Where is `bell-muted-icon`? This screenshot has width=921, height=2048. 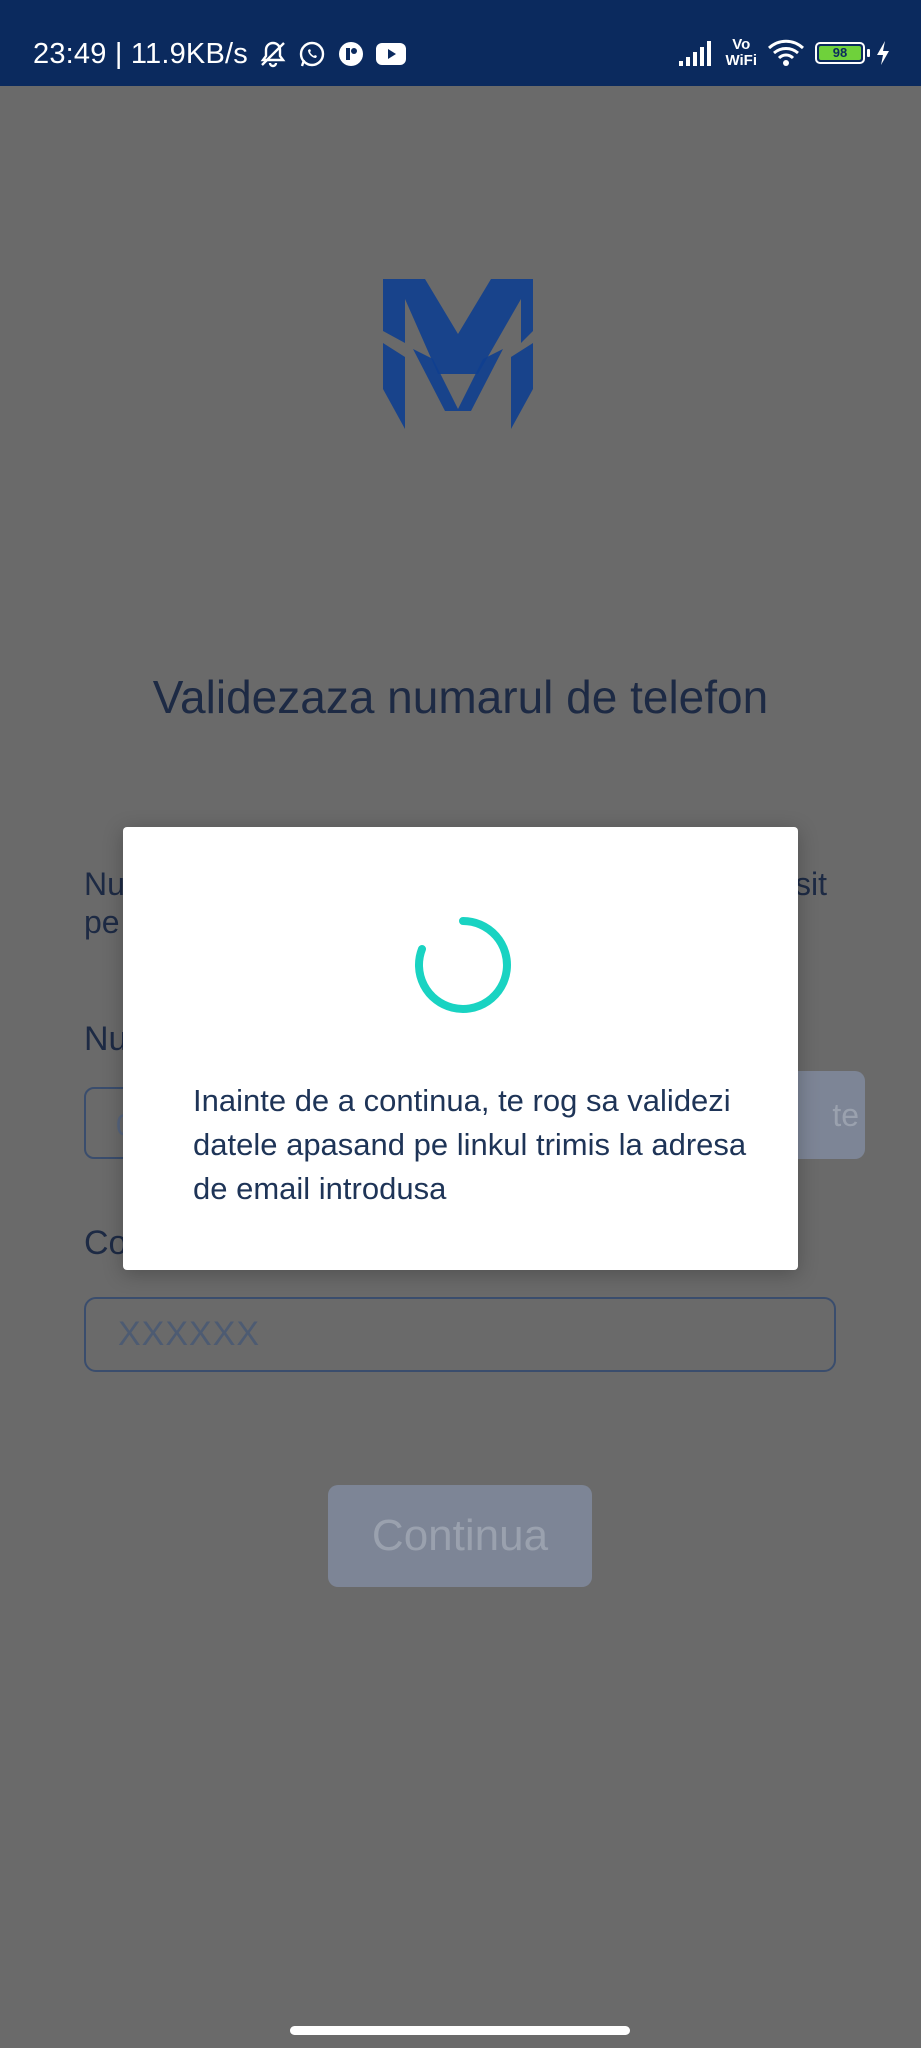
bell-muted-icon is located at coordinates (273, 54).